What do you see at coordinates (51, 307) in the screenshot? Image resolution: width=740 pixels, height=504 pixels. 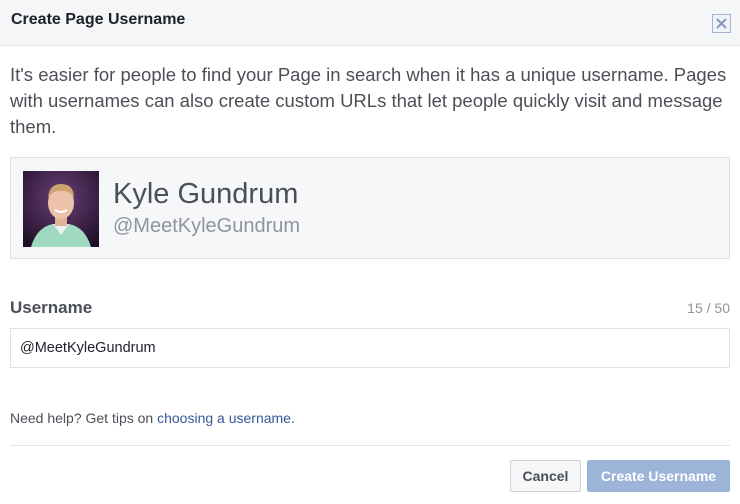 I see `username-label: Username` at bounding box center [51, 307].